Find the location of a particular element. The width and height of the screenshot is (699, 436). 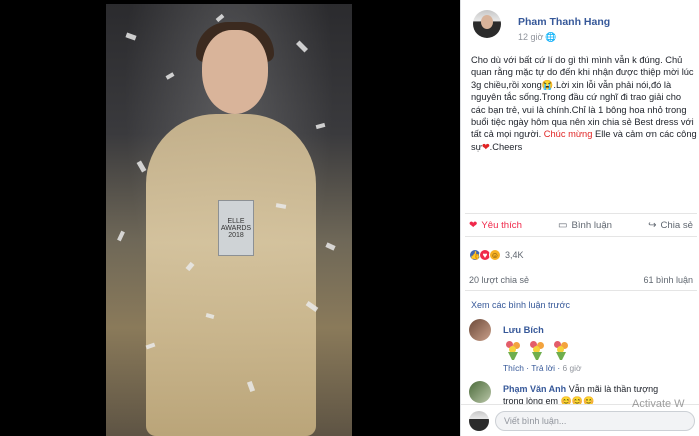

reaction-count: 3,4K is located at coordinates (514, 255).